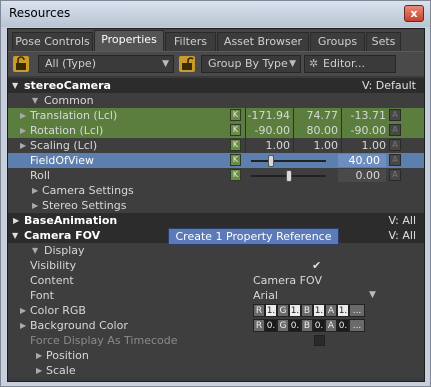 This screenshot has height=387, width=431. Describe the element at coordinates (271, 325) in the screenshot. I see `red-channel-value: 0.` at that location.